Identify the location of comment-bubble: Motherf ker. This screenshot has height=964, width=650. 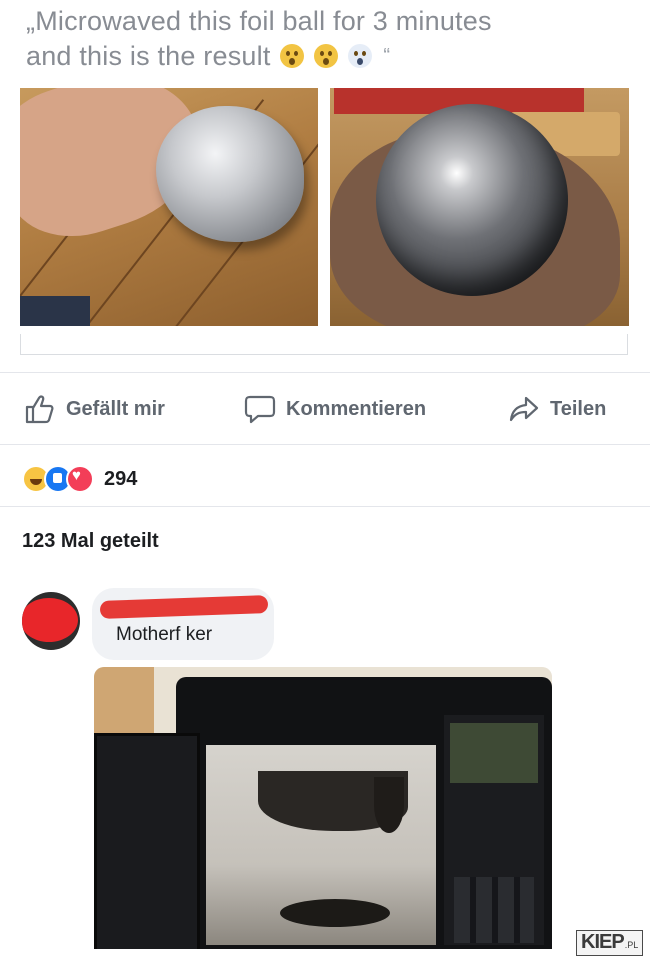
(183, 624).